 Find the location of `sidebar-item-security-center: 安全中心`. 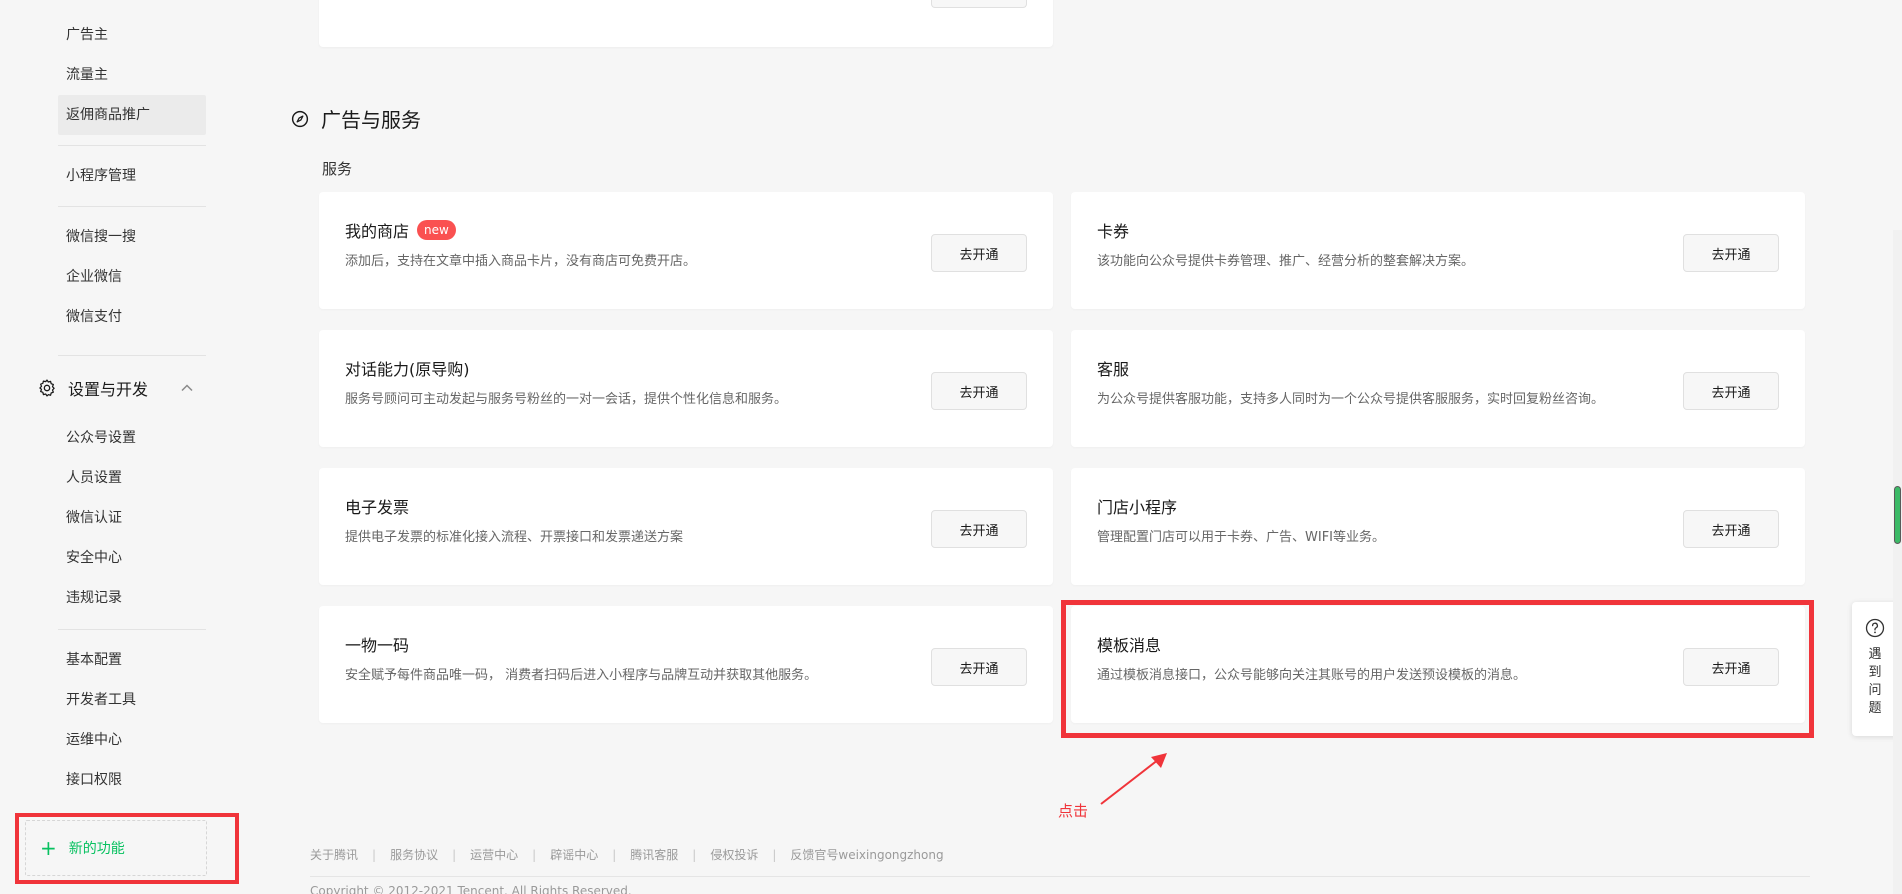

sidebar-item-security-center: 安全中心 is located at coordinates (132, 558).